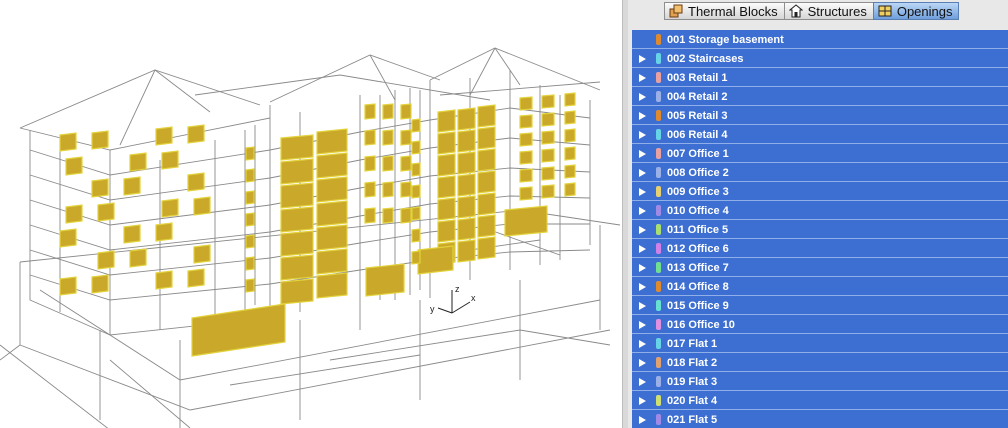  I want to click on list-item: 013 Office 7, so click(820, 268).